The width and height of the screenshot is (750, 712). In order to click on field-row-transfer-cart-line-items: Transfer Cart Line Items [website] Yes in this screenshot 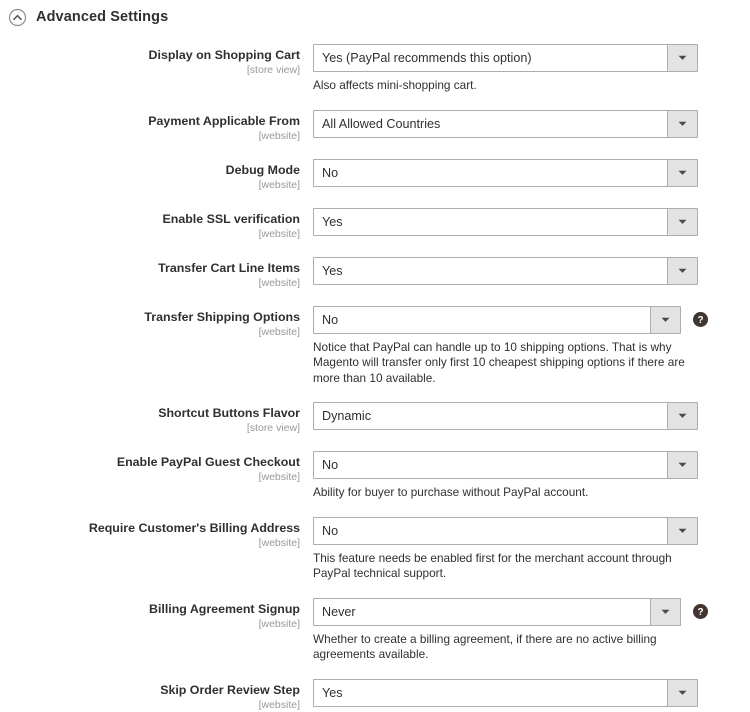, I will do `click(375, 273)`.